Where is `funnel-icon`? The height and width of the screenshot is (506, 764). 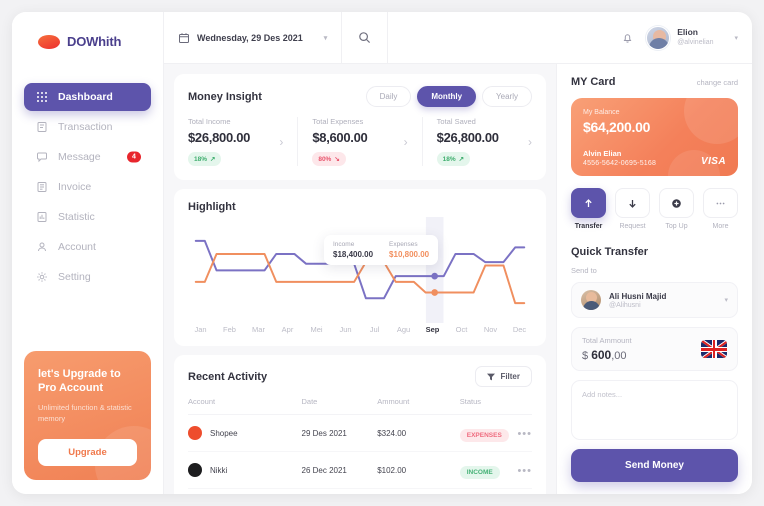 funnel-icon is located at coordinates (491, 377).